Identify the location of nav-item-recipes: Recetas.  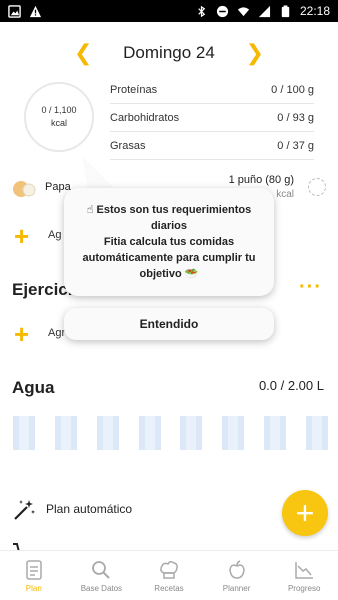
(169, 575).